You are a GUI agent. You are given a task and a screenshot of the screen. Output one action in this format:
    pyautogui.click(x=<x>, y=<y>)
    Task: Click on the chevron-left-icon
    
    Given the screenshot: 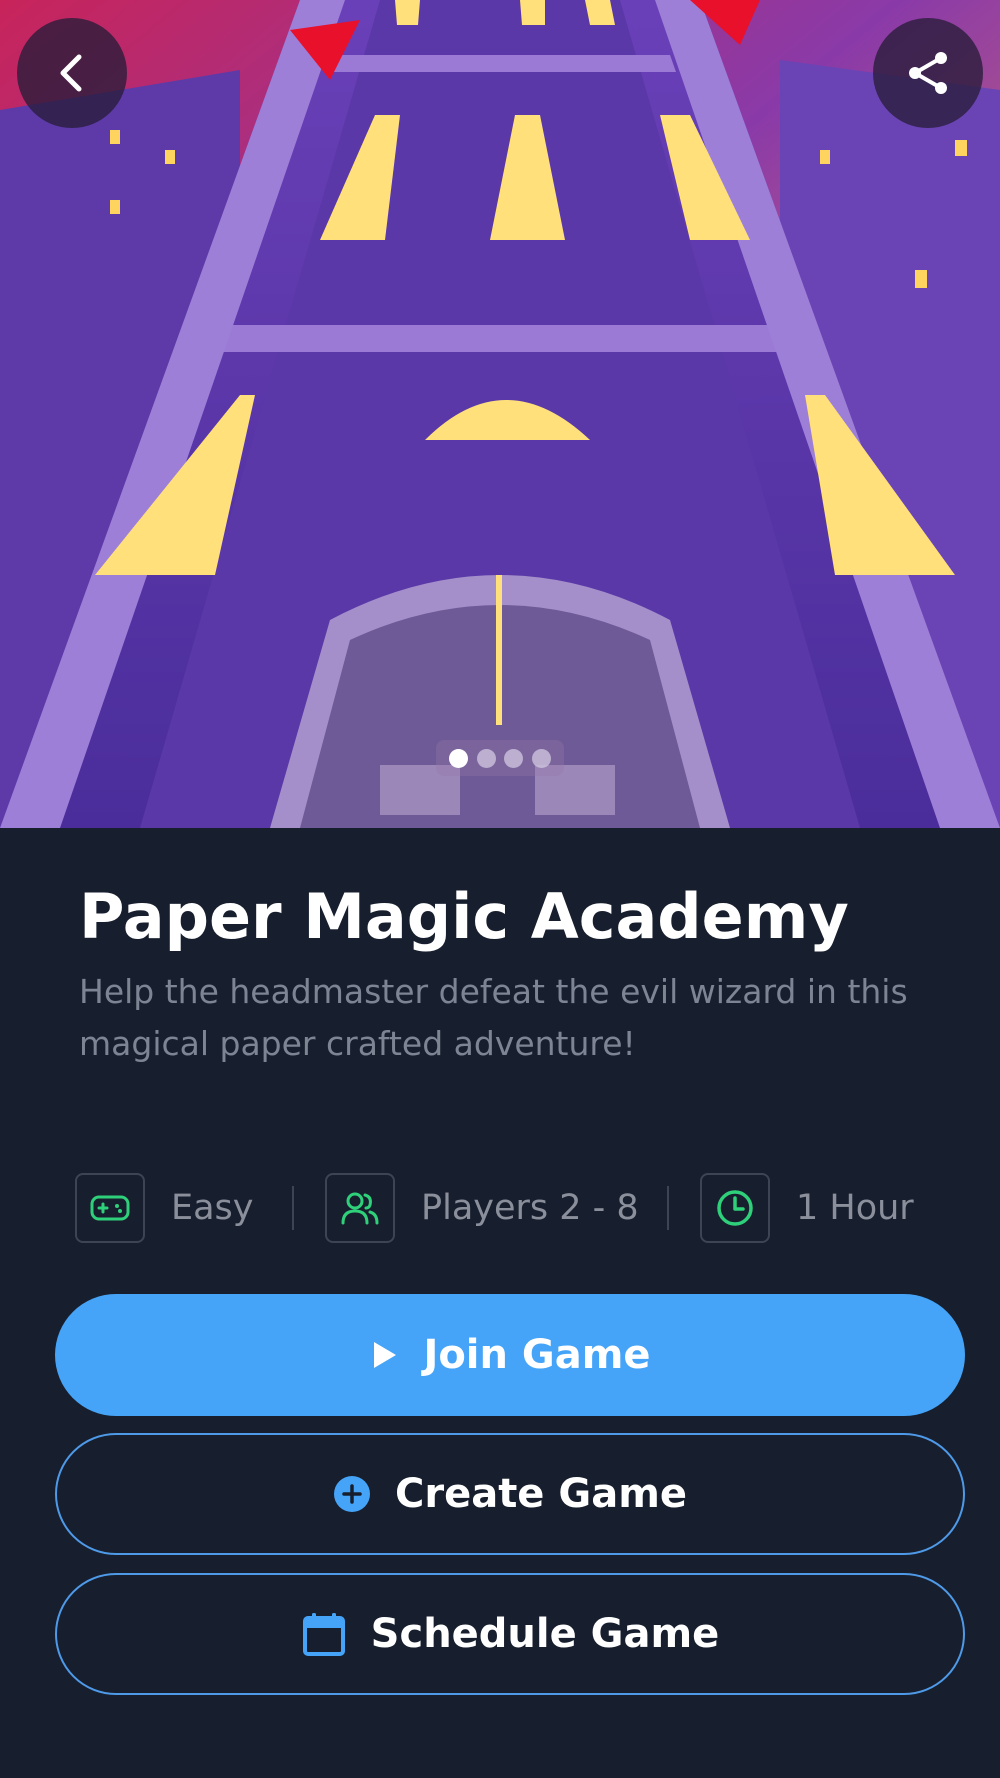 What is the action you would take?
    pyautogui.click(x=71, y=73)
    